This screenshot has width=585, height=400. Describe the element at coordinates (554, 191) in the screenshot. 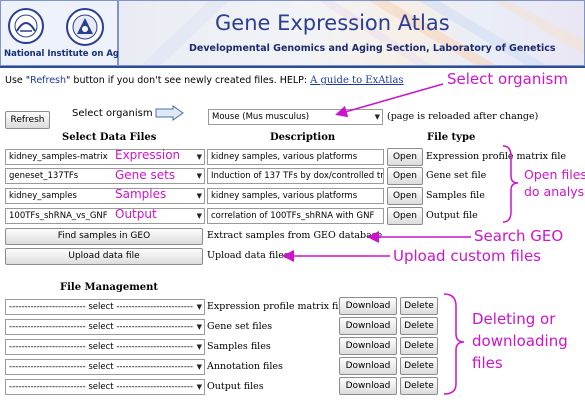

I see `annotation-open-files-line2: do analysis` at that location.